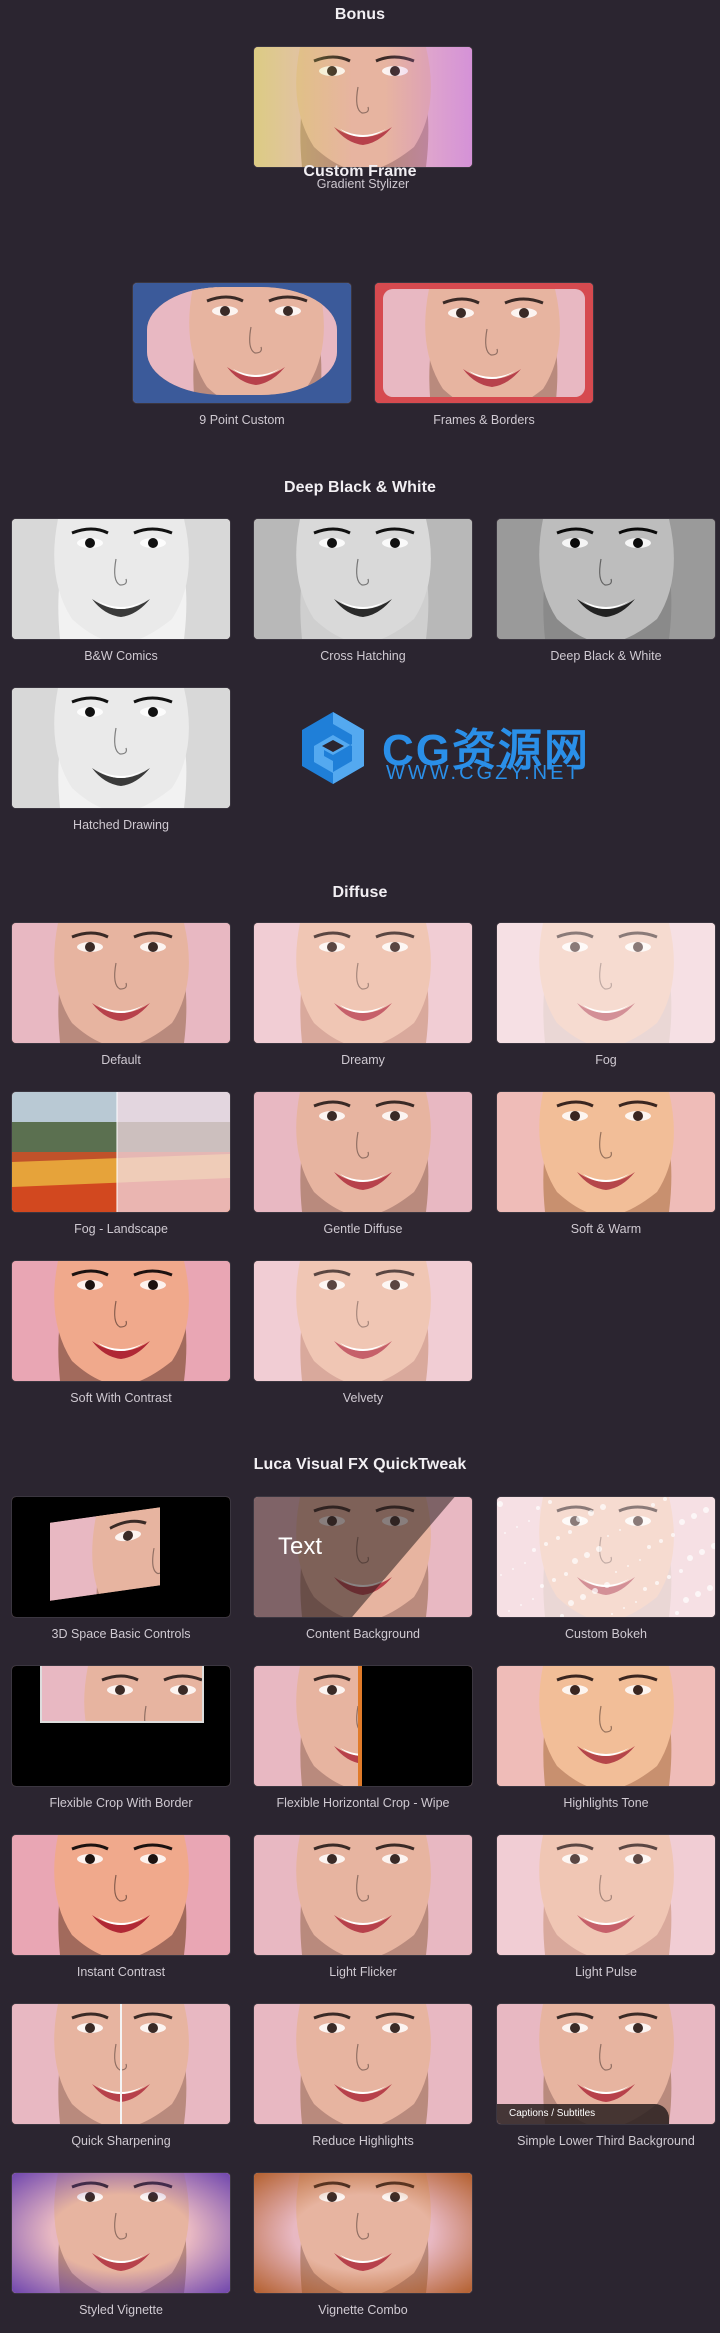 This screenshot has width=720, height=2333. Describe the element at coordinates (121, 2141) in the screenshot. I see `effect-label: Quick Sharpening` at that location.